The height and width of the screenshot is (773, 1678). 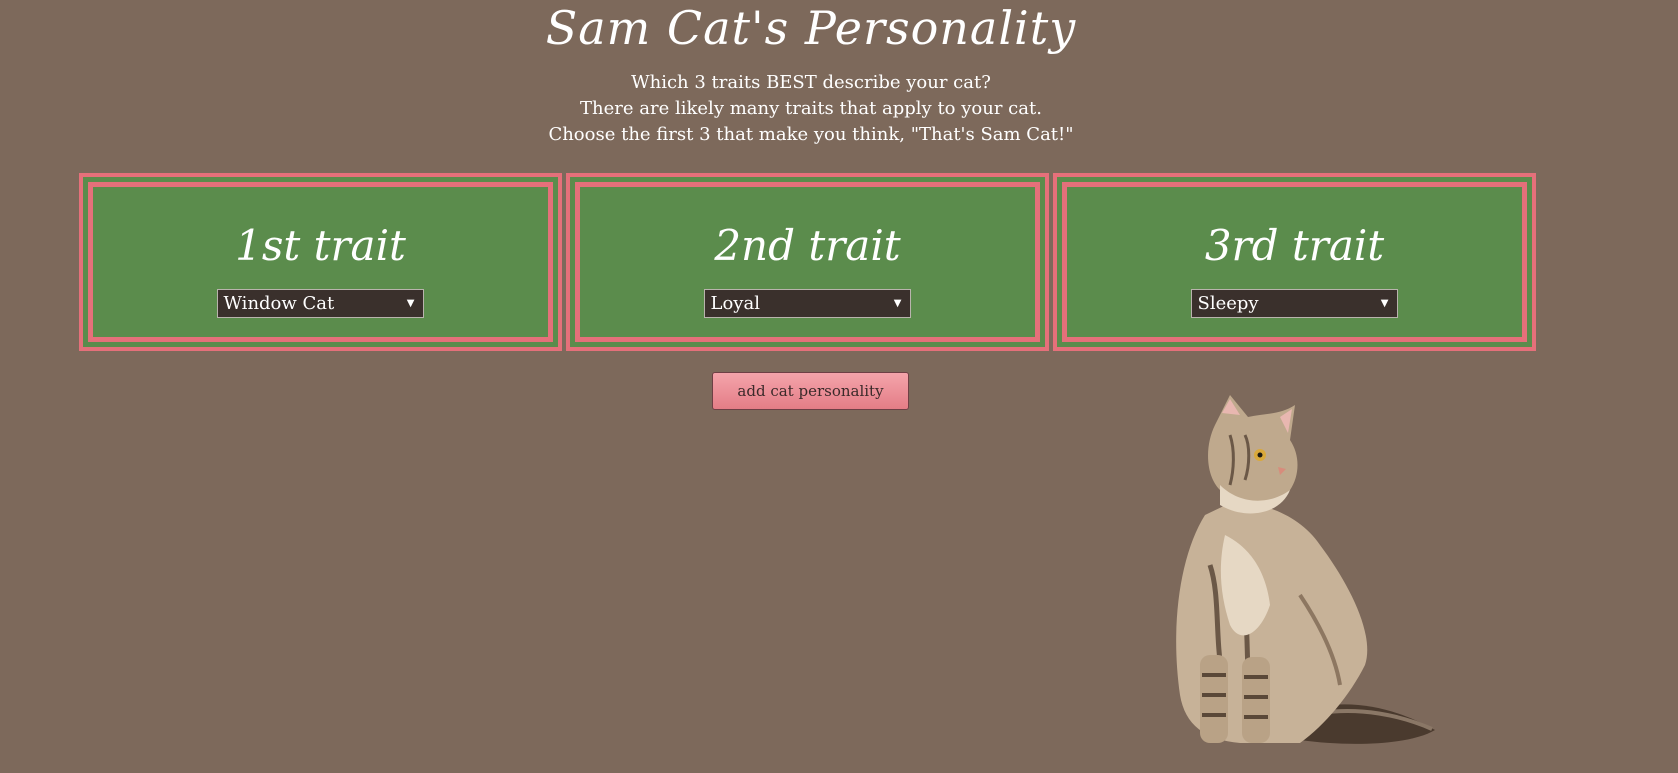 I want to click on trait-panel-3: 3rd trait Sleepy ▼, so click(x=1294, y=262).